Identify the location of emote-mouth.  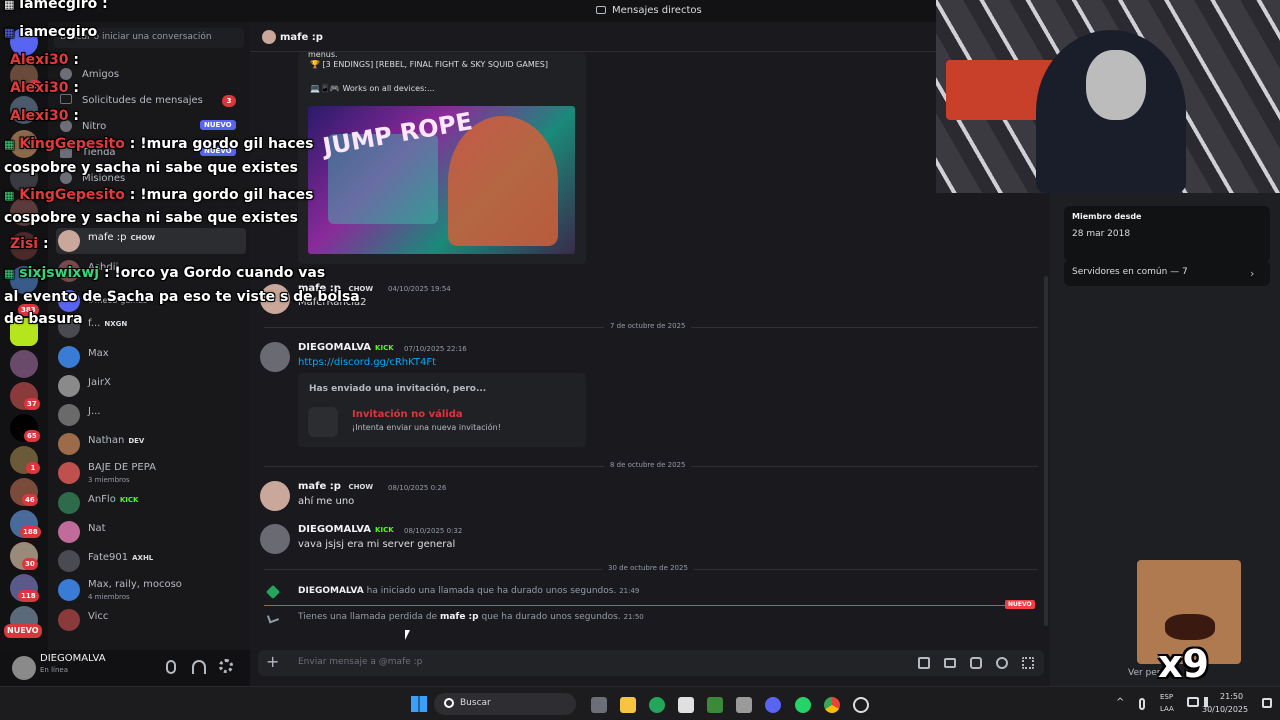
(1190, 627).